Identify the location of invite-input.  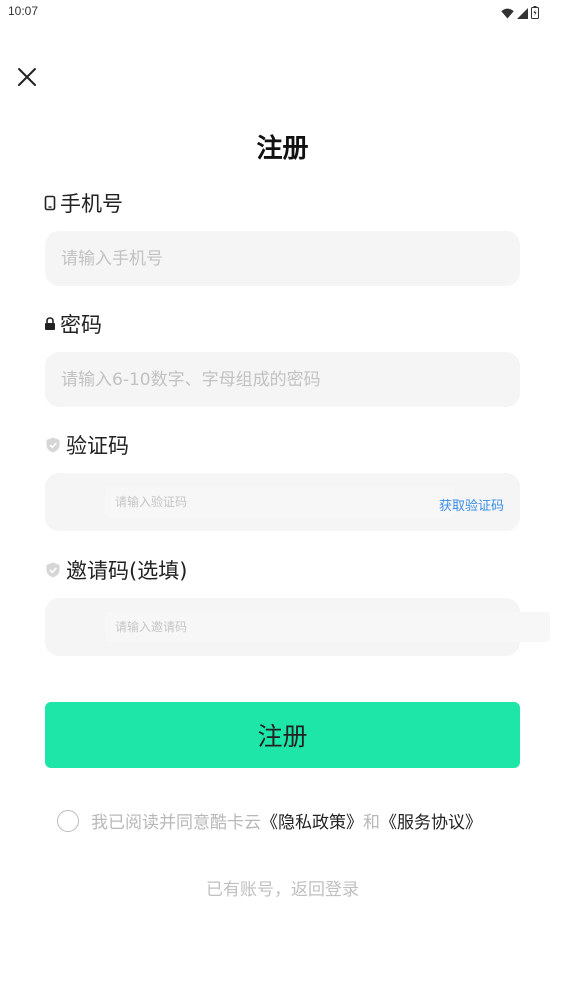
(327, 627).